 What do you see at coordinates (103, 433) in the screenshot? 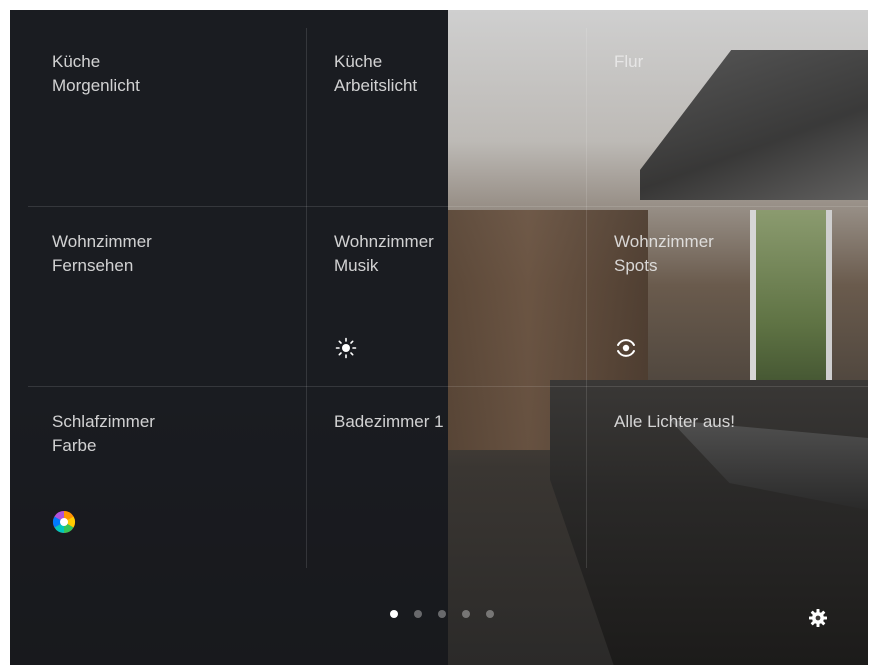
I see `tile-label: Schlafzimmer Farbe` at bounding box center [103, 433].